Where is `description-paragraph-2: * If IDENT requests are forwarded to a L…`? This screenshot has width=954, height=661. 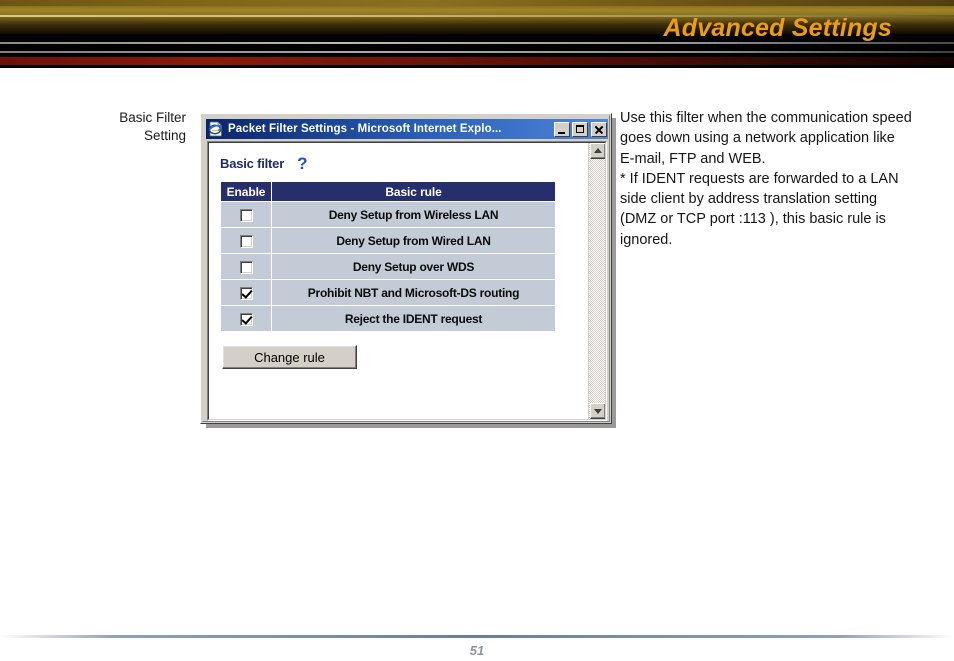 description-paragraph-2: * If IDENT requests are forwarded to a L… is located at coordinates (759, 209).